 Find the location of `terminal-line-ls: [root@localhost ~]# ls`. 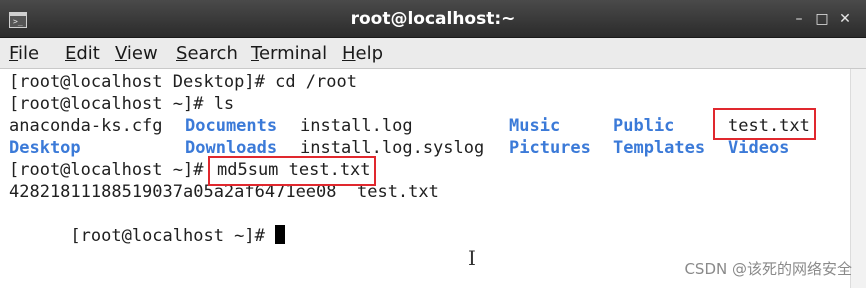

terminal-line-ls: [root@localhost ~]# ls is located at coordinates (122, 104).